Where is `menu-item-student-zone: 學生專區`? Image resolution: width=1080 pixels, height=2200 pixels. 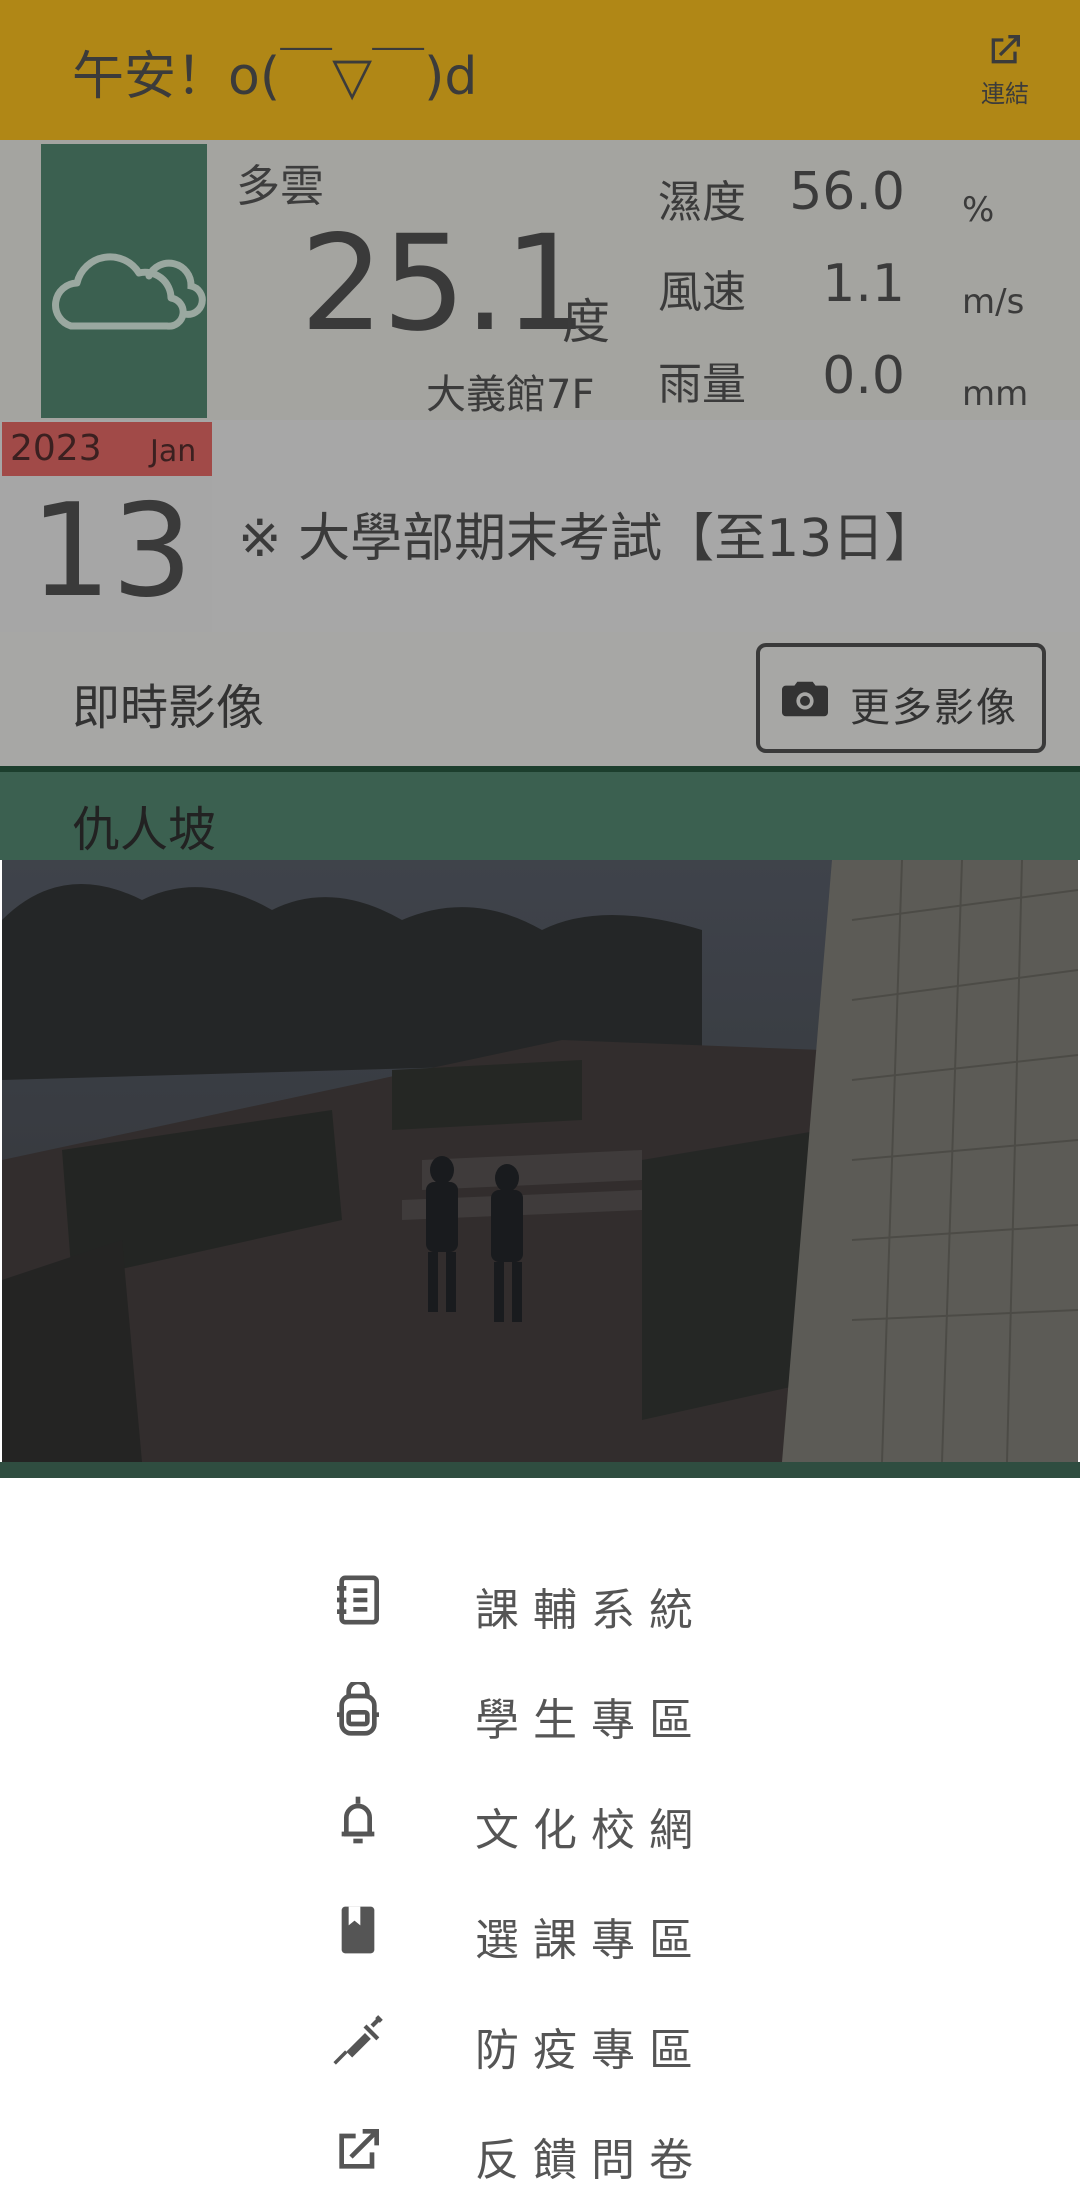
menu-item-student-zone: 學生專區 is located at coordinates (540, 1710).